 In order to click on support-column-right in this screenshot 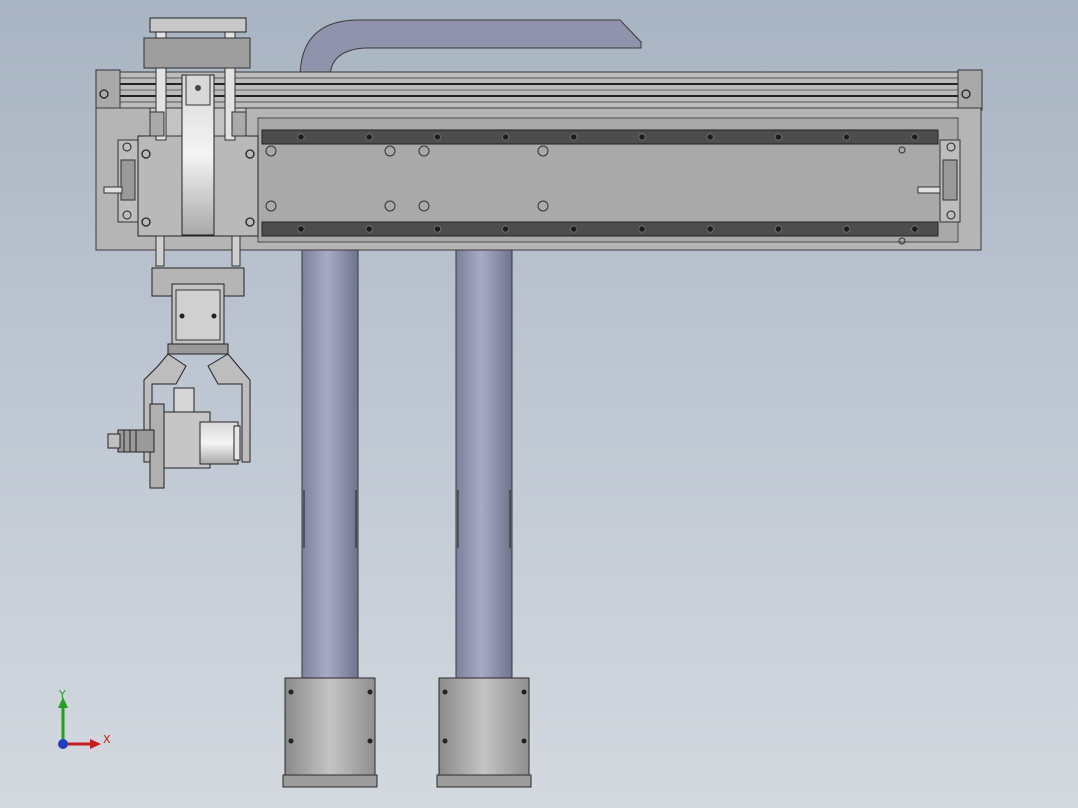, I will do `click(484, 465)`.